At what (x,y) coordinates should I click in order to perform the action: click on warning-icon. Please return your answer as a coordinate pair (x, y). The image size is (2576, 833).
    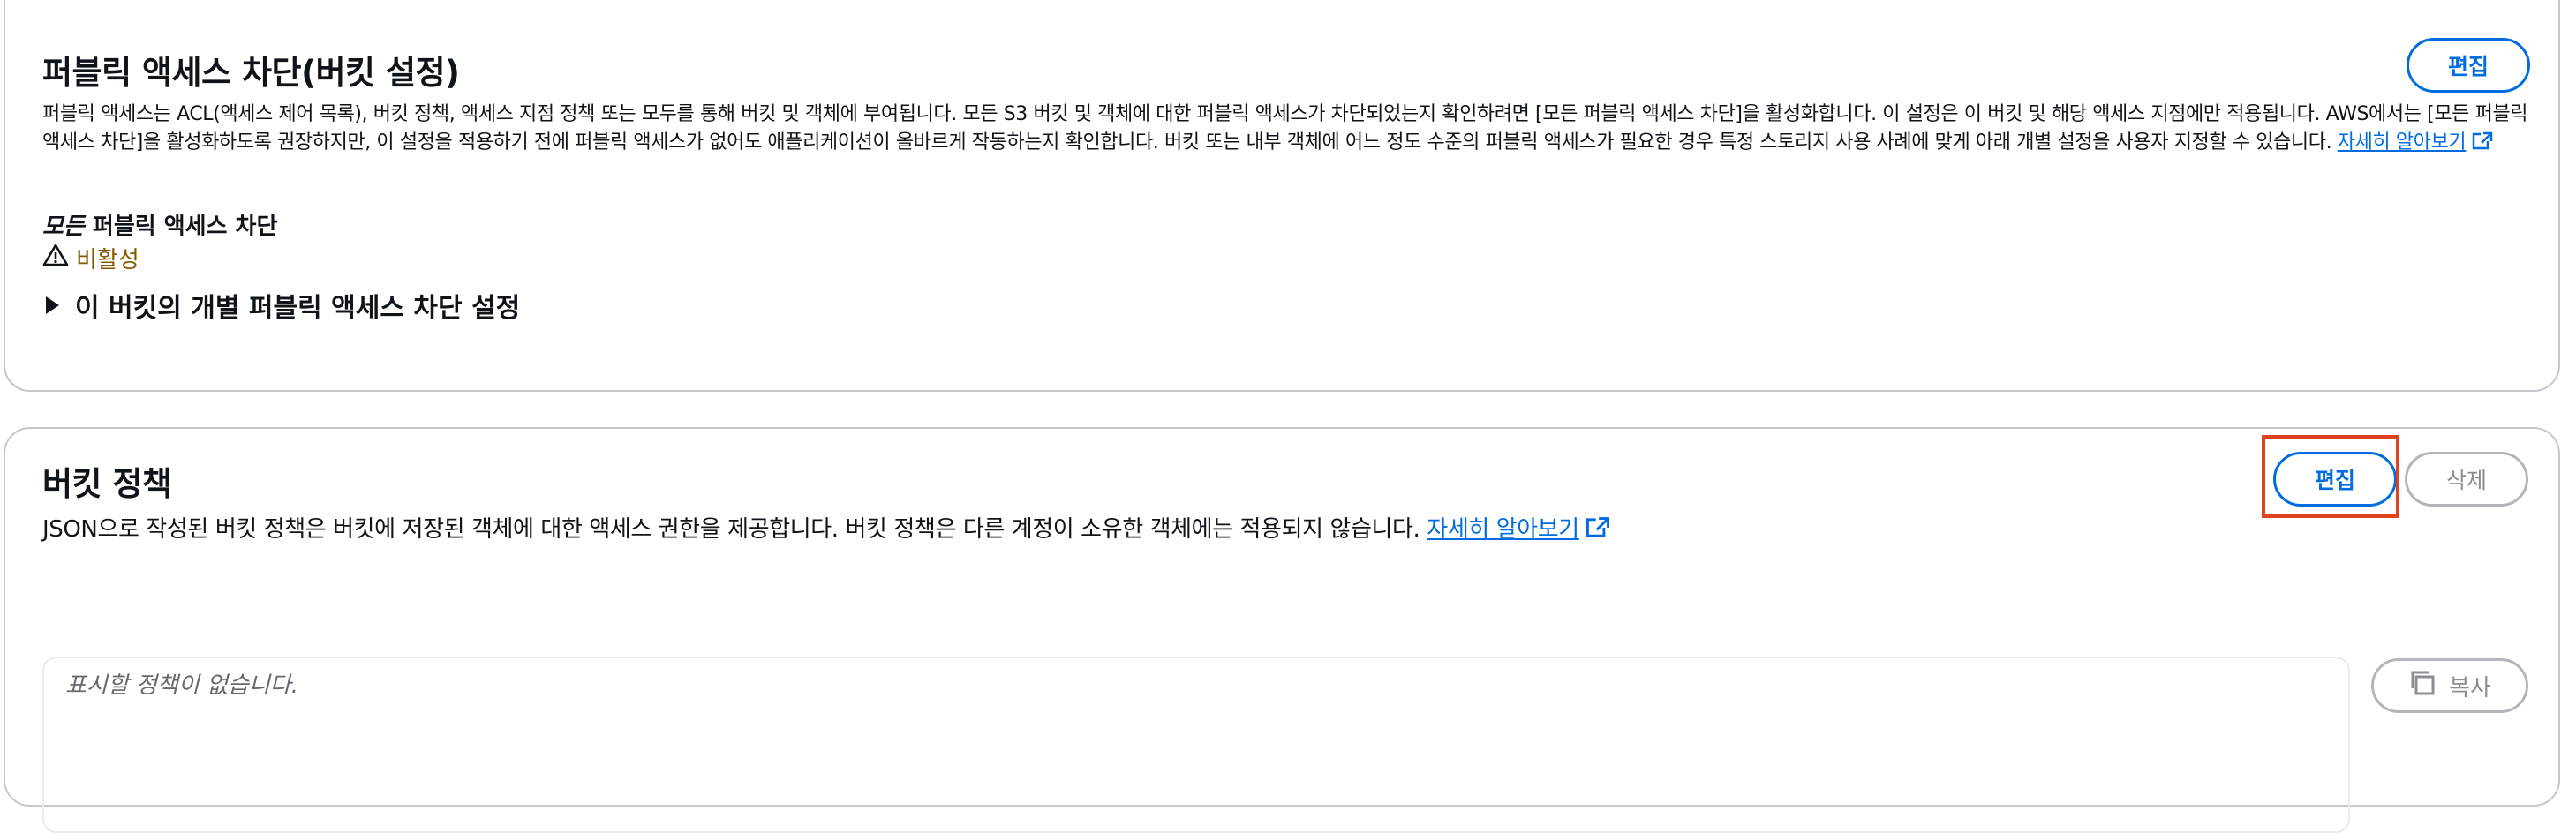
    Looking at the image, I should click on (56, 258).